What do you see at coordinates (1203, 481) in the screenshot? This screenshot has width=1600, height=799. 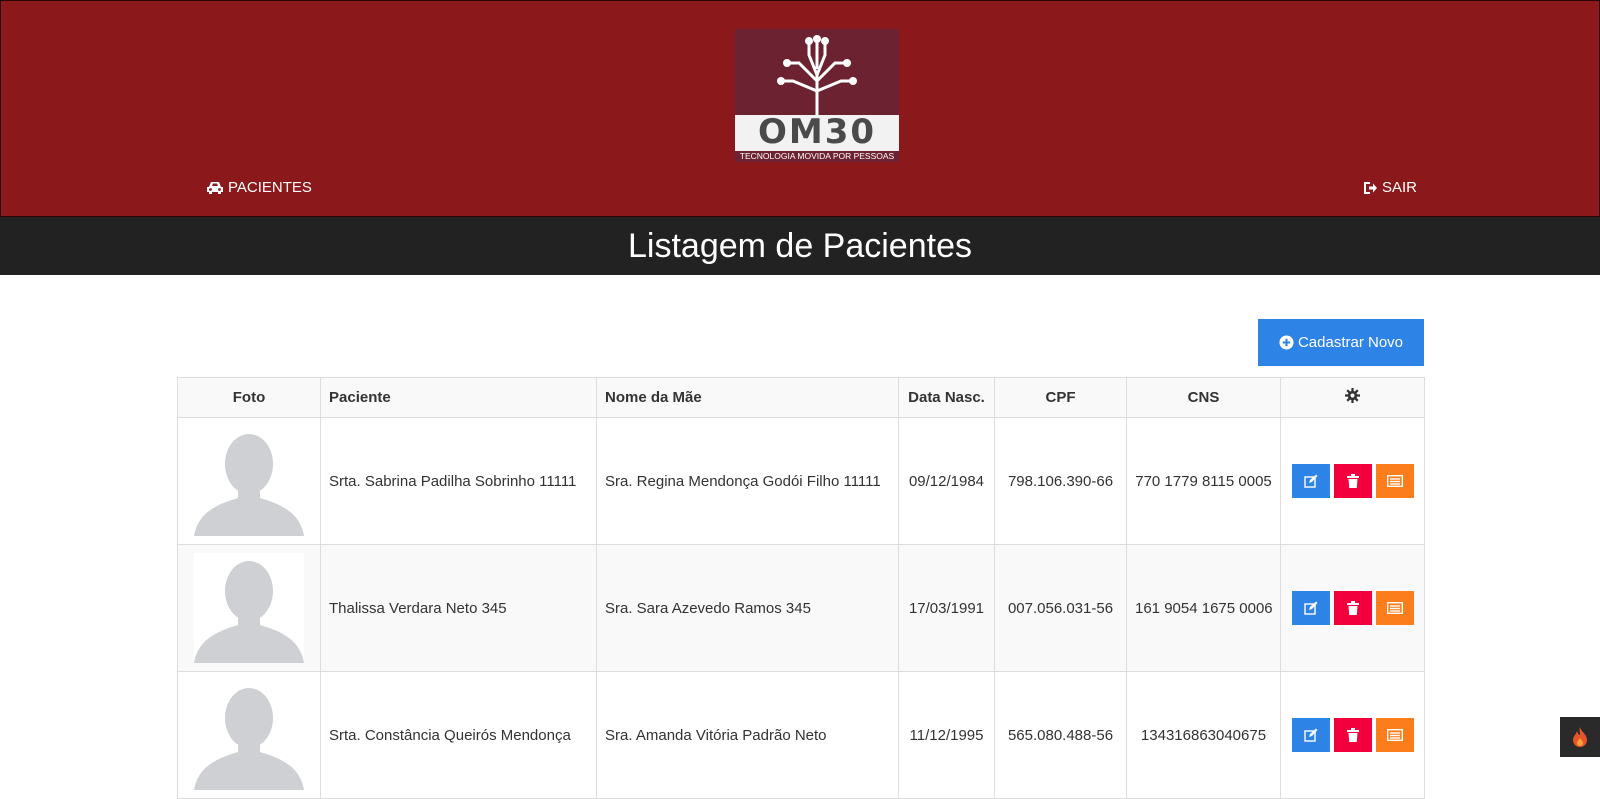 I see `cns-value: 770 1779 8115 0005` at bounding box center [1203, 481].